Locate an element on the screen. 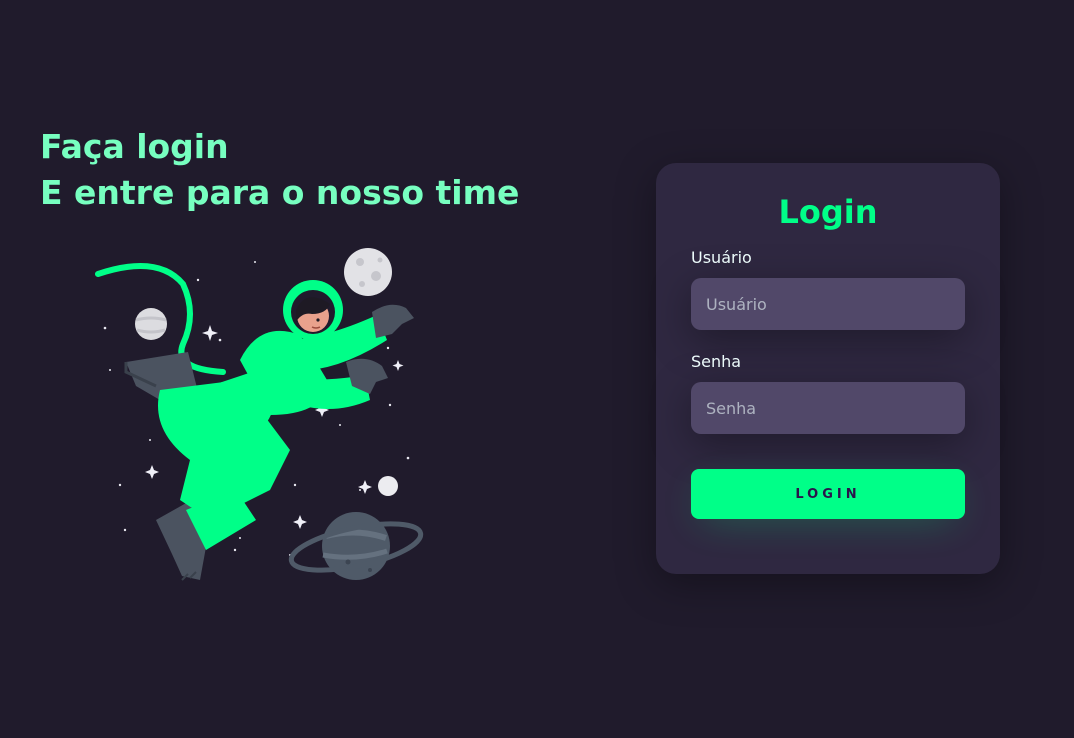  hero-title-line-2: E entre para o nosso time is located at coordinates (280, 192).